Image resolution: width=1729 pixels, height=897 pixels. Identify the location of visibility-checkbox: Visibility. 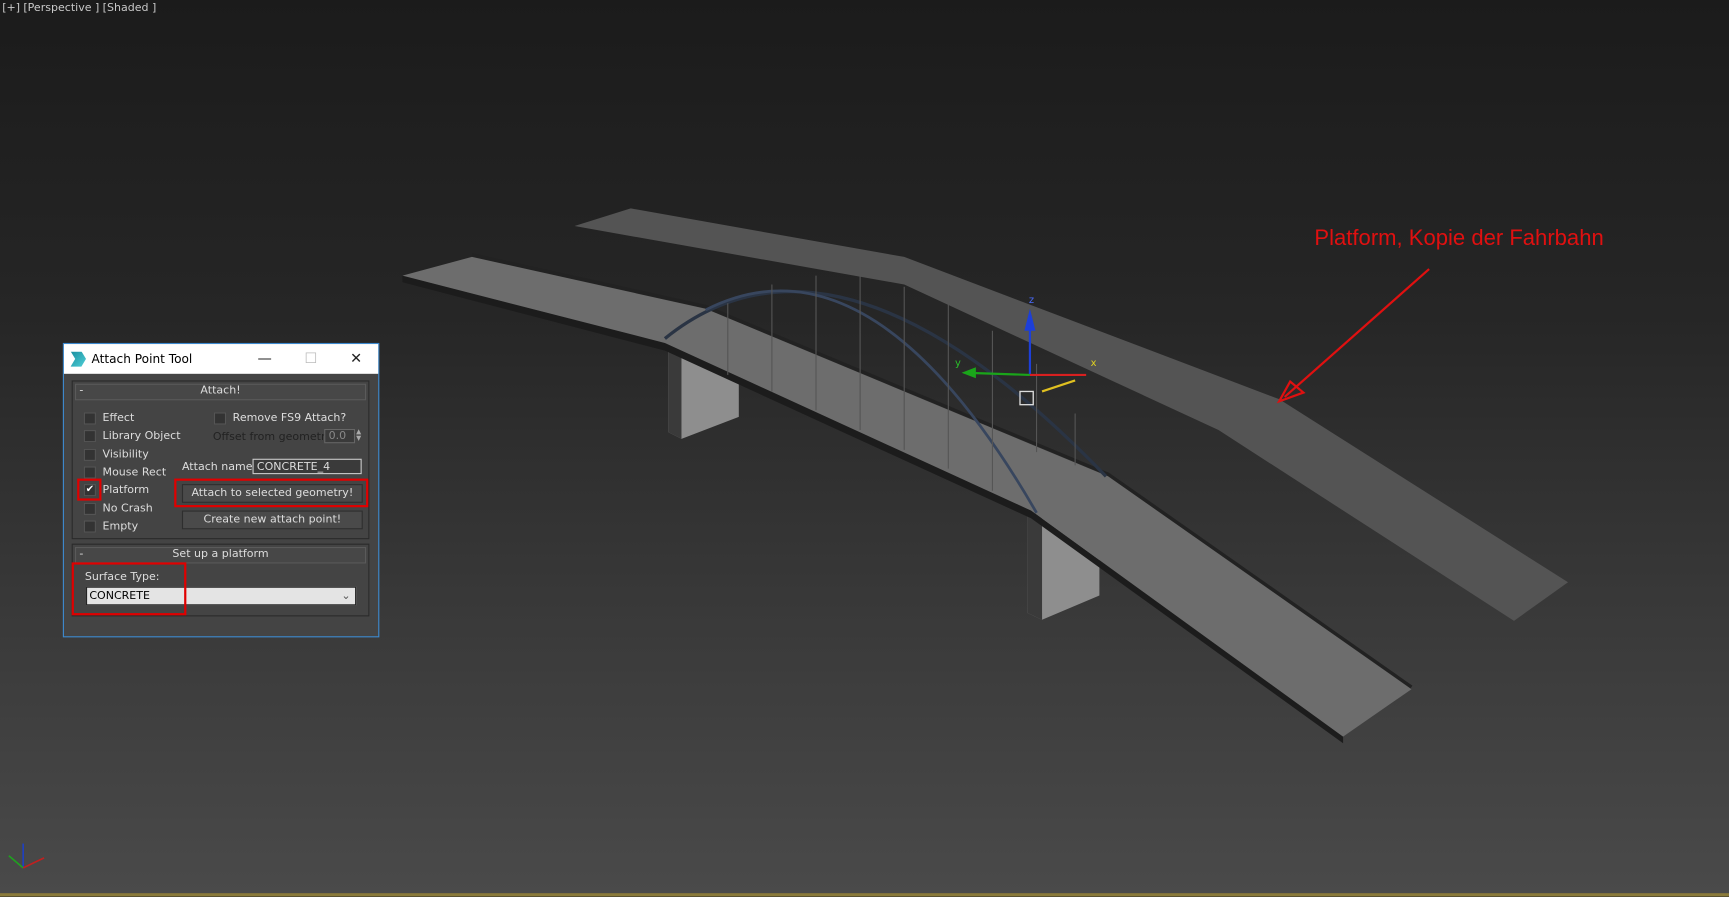
(116, 454).